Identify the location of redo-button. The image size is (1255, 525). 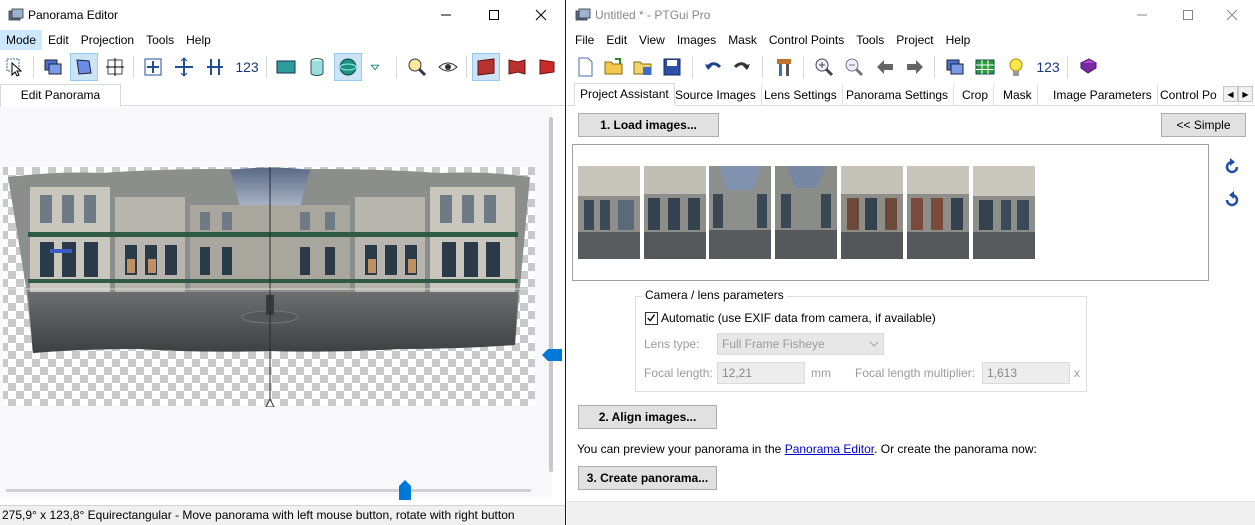
(742, 67).